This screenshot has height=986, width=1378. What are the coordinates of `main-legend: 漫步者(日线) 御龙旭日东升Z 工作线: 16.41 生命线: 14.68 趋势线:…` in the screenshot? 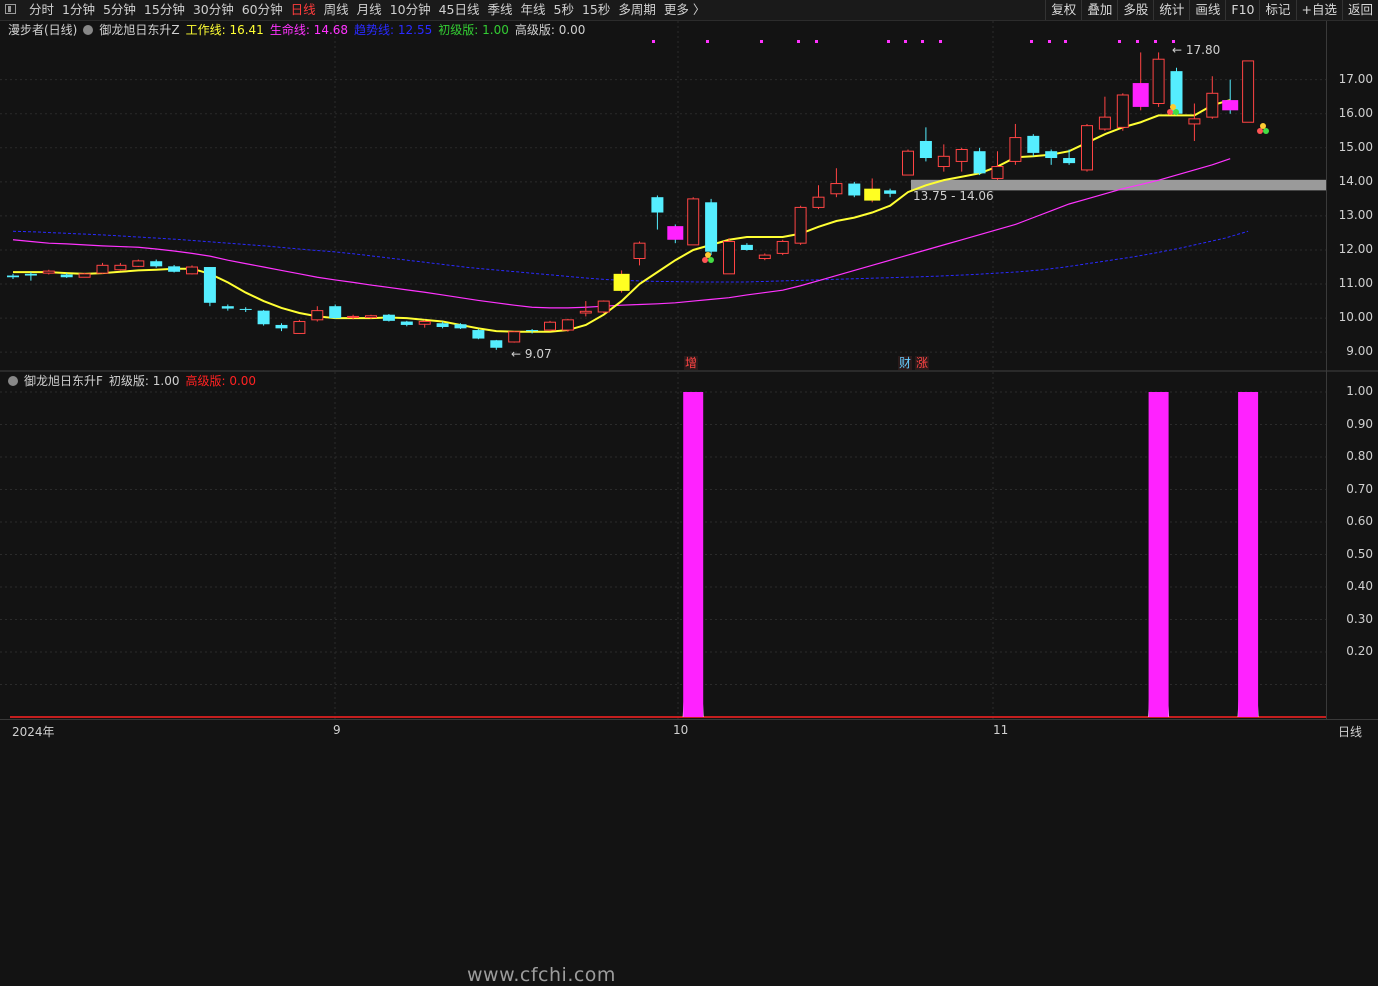 It's located at (296, 30).